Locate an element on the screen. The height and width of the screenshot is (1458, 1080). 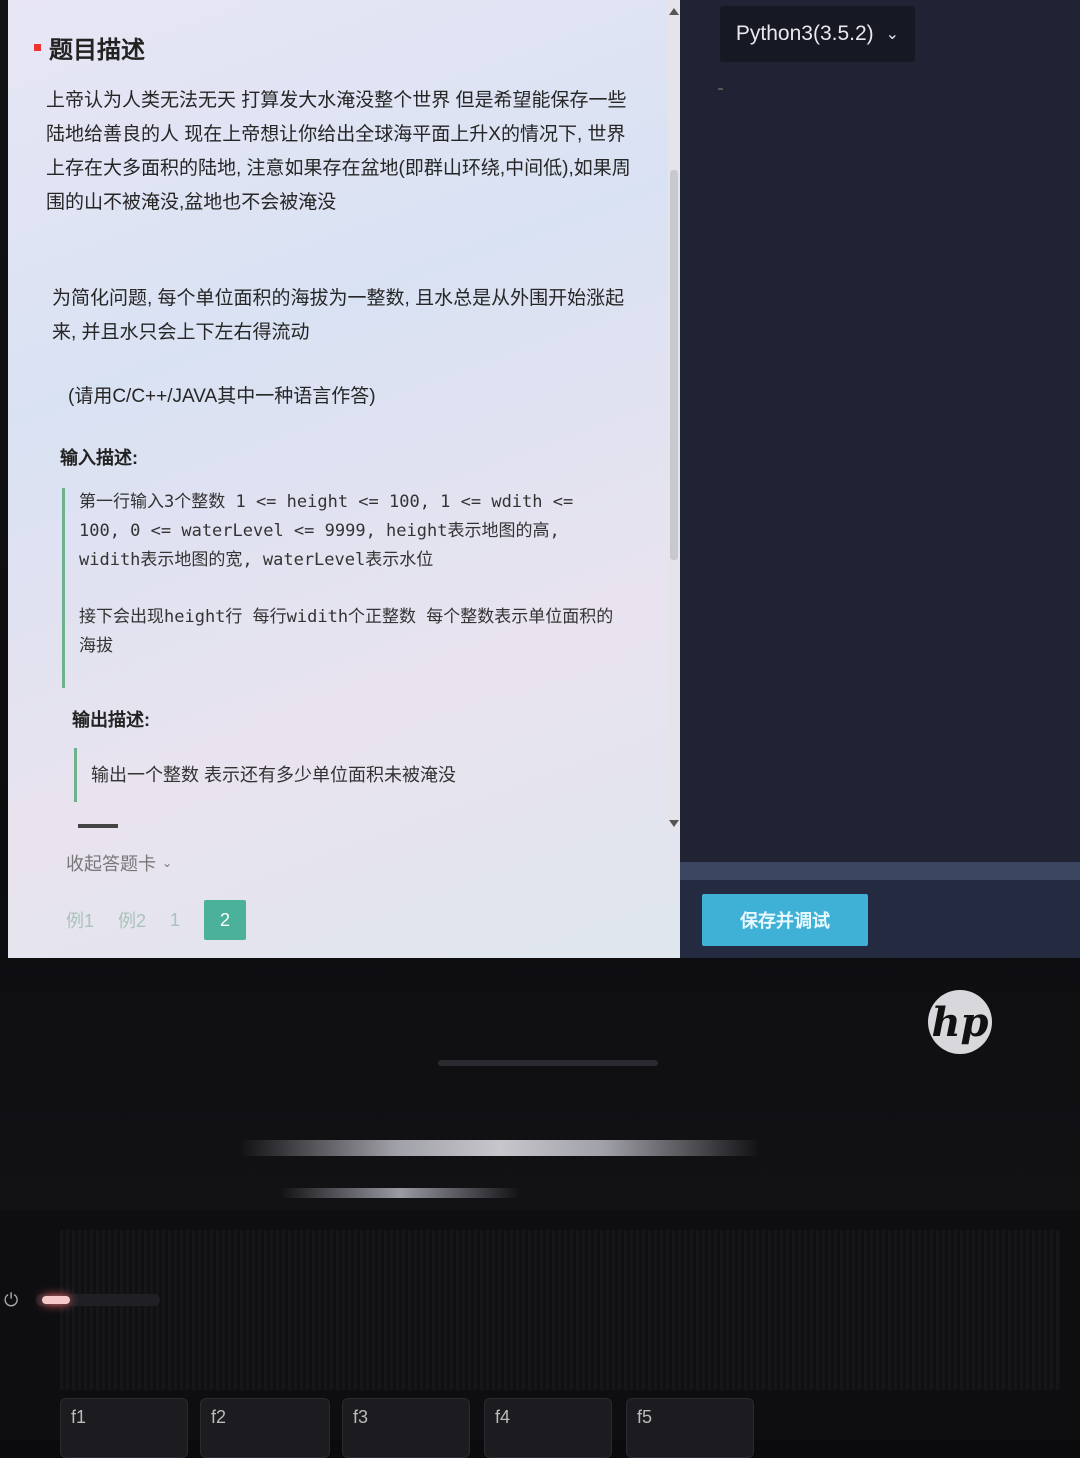
key-f1: f1 is located at coordinates (124, 1428).